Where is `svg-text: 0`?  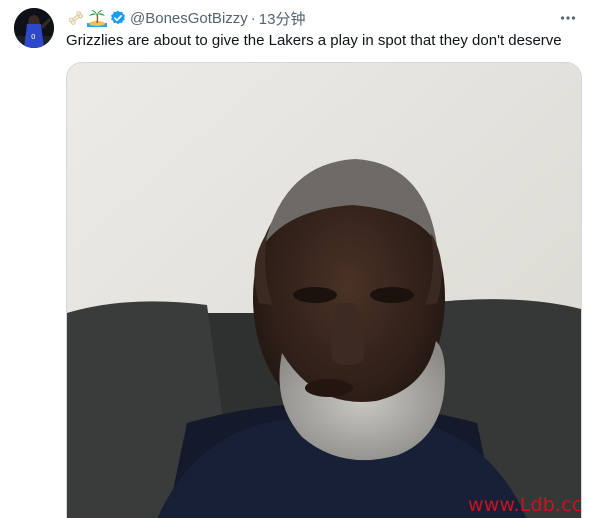
svg-text: 0 is located at coordinates (33, 37).